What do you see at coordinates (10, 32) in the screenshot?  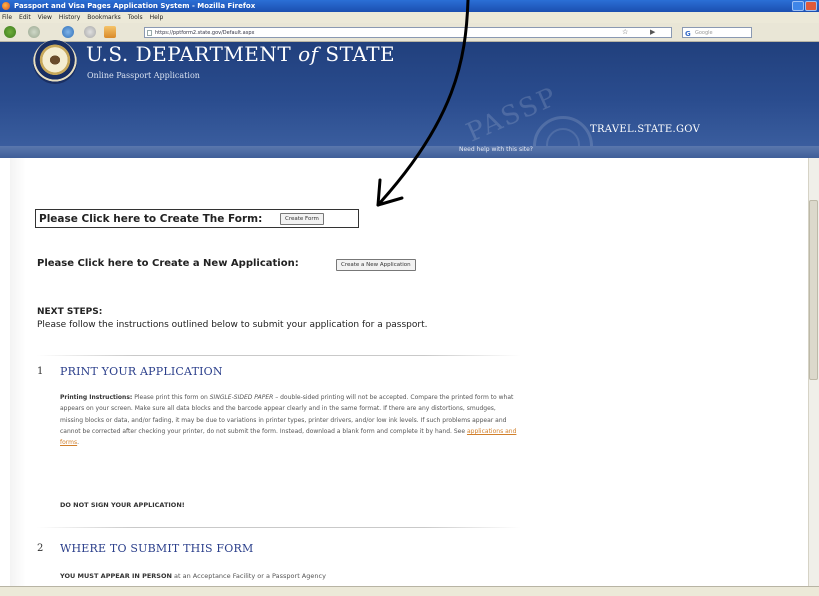 I see `back-icon` at bounding box center [10, 32].